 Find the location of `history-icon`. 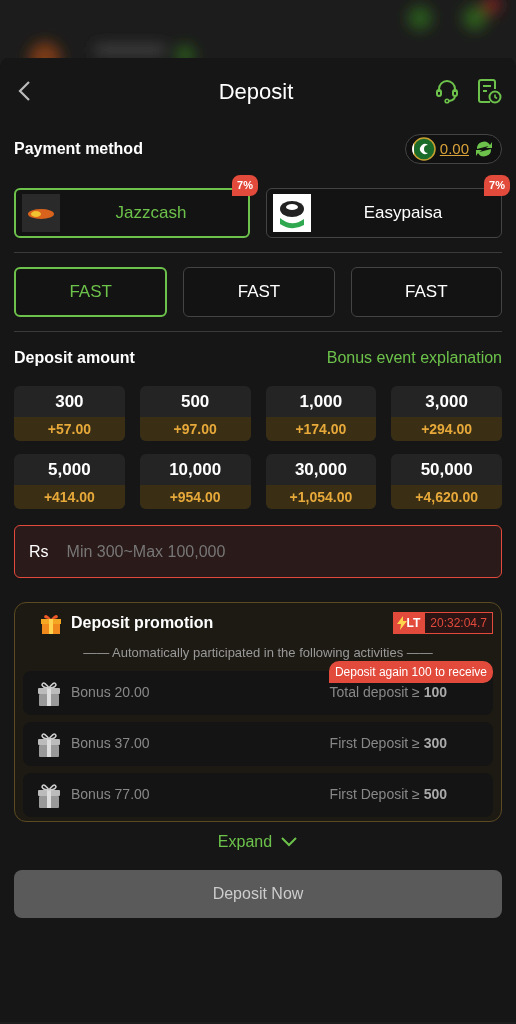

history-icon is located at coordinates (489, 91).